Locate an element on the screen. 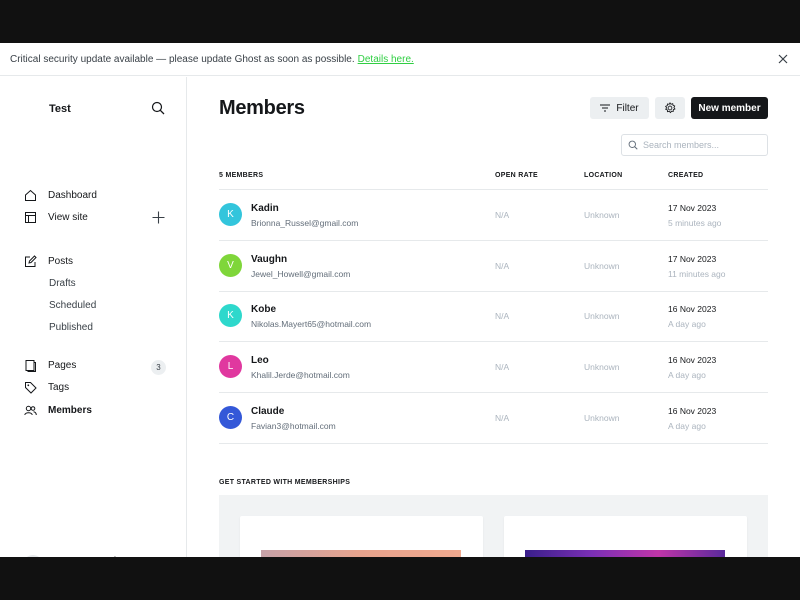 The image size is (800, 600). filter-button-label: Filter is located at coordinates (627, 108).